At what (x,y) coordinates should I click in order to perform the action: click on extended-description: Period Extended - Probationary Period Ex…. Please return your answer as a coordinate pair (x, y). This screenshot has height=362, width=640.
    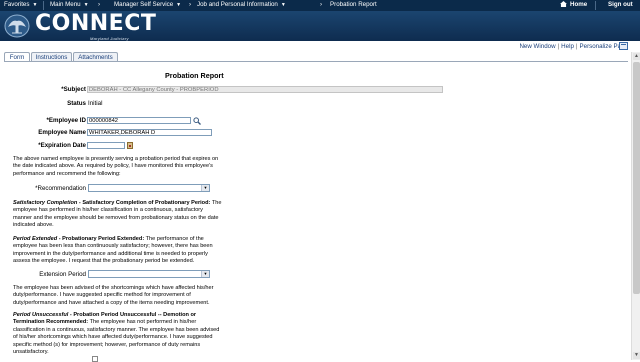
    Looking at the image, I should click on (118, 251).